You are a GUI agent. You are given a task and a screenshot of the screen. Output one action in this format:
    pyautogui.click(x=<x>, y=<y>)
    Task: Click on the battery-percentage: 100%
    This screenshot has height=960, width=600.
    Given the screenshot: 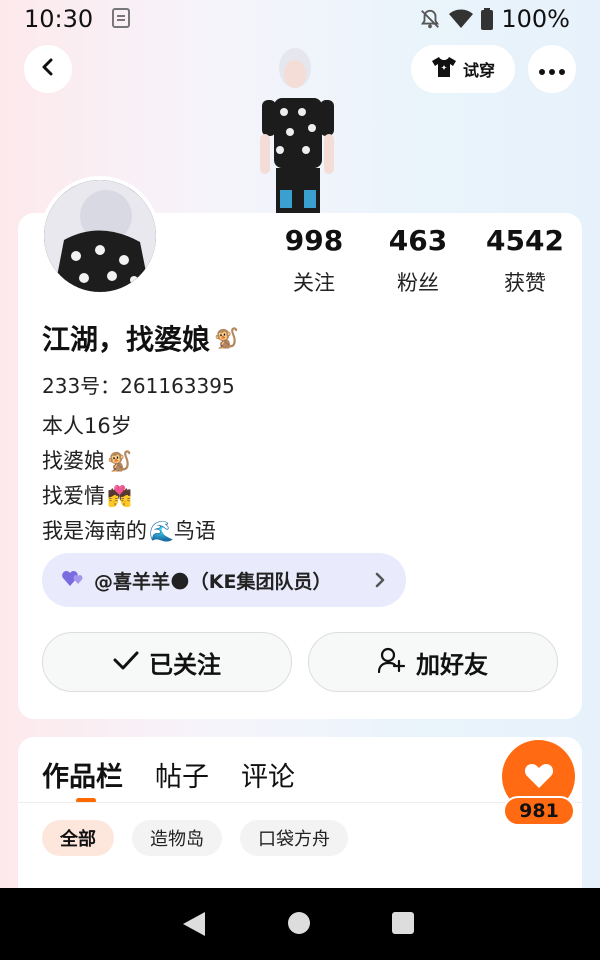 What is the action you would take?
    pyautogui.click(x=535, y=19)
    